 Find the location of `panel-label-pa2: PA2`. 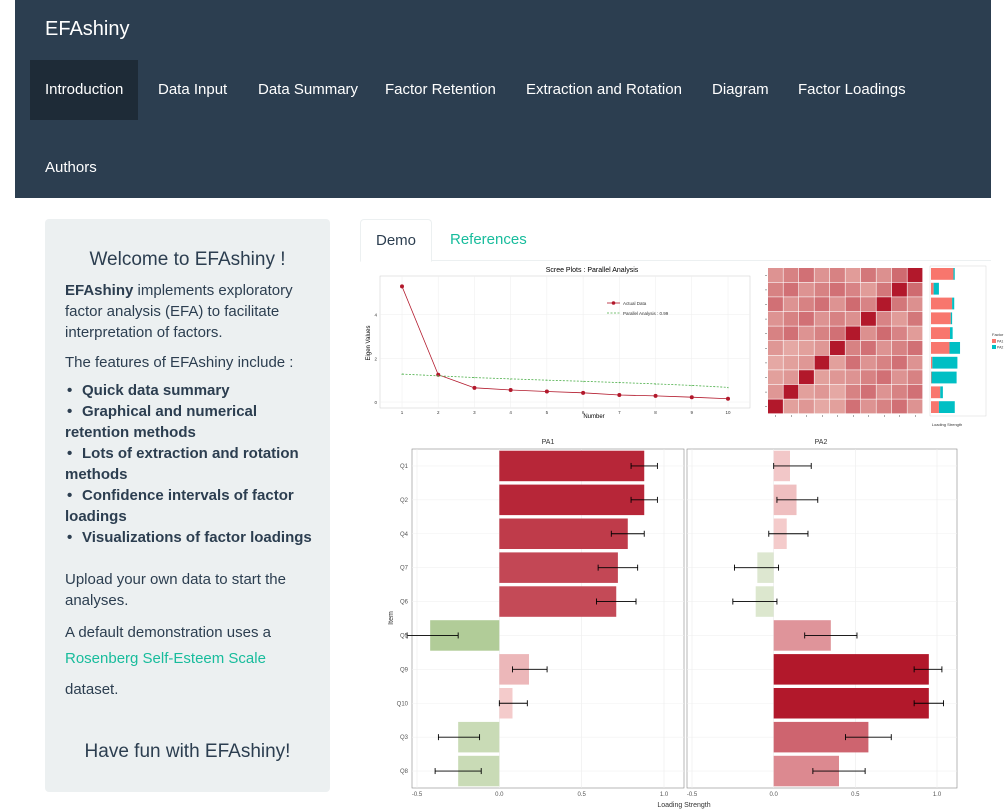

panel-label-pa2: PA2 is located at coordinates (821, 442).